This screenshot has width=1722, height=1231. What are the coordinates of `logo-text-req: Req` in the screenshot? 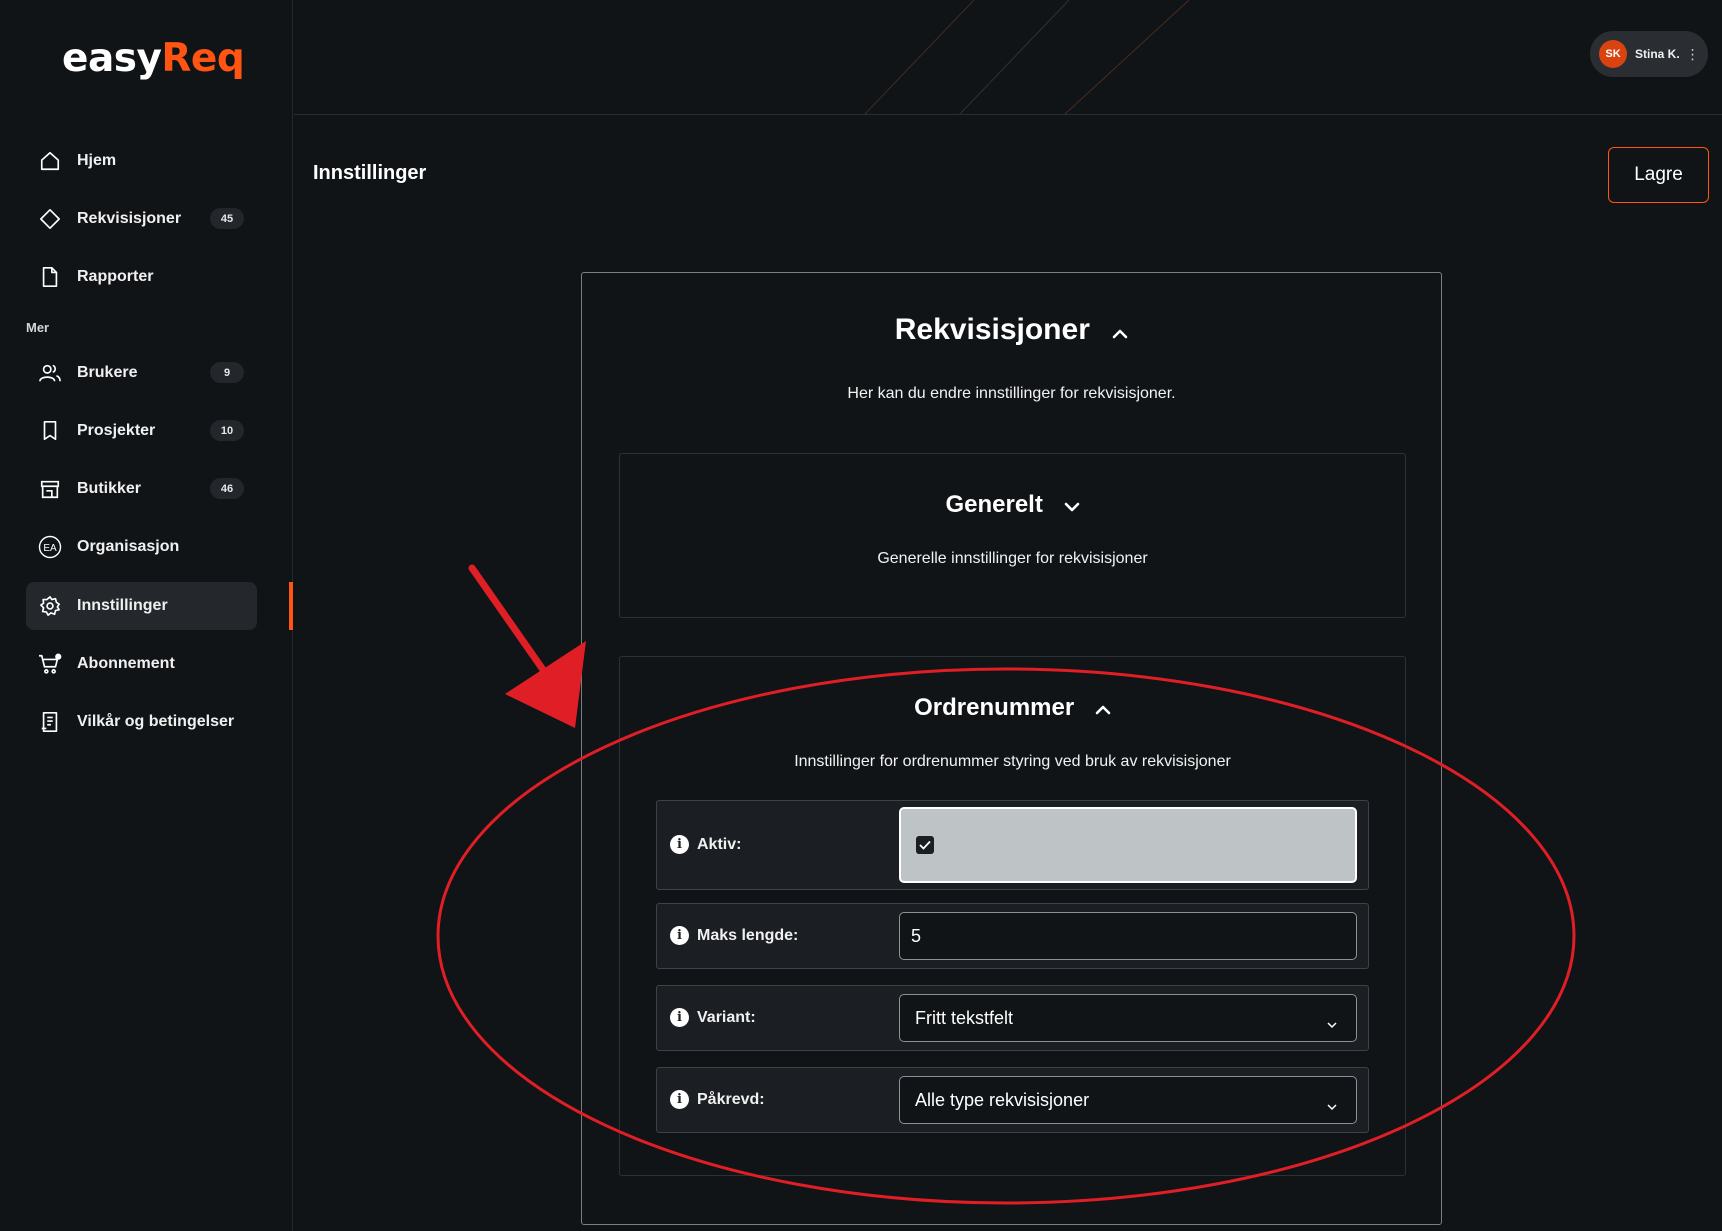 It's located at (203, 58).